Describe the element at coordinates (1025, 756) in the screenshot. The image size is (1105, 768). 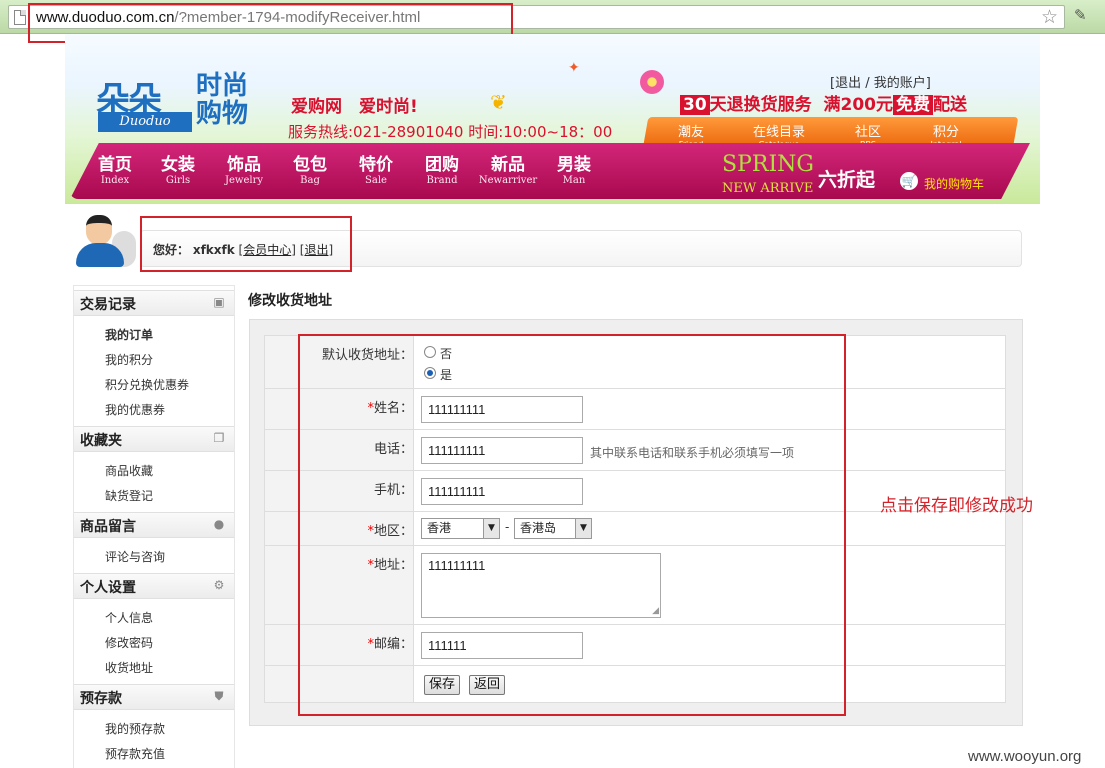
I see `watermark: www.wooyun.org` at that location.